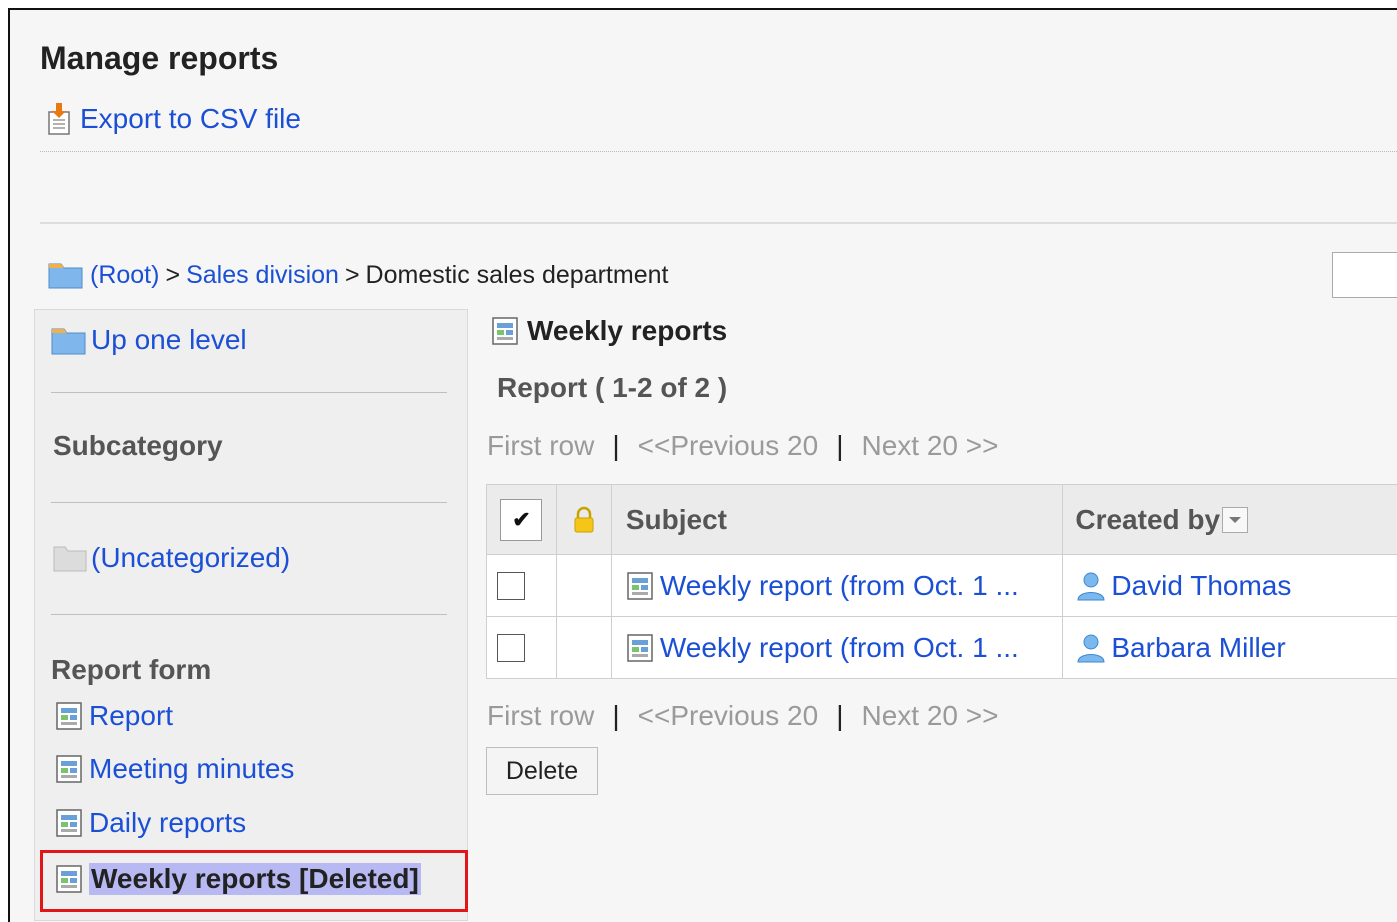 This screenshot has height=922, width=1397. I want to click on header-created-by: Created by, so click(1230, 520).